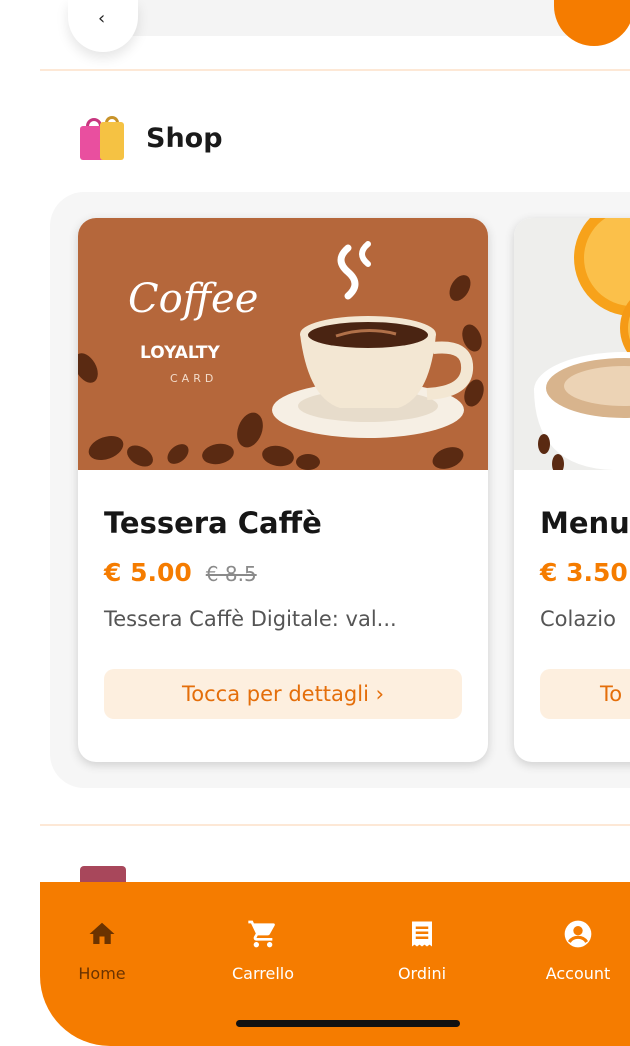 Image resolution: width=630 pixels, height=1046 pixels. What do you see at coordinates (335, 964) in the screenshot?
I see `bottom-navigation: Home Carrello Ordini Account` at bounding box center [335, 964].